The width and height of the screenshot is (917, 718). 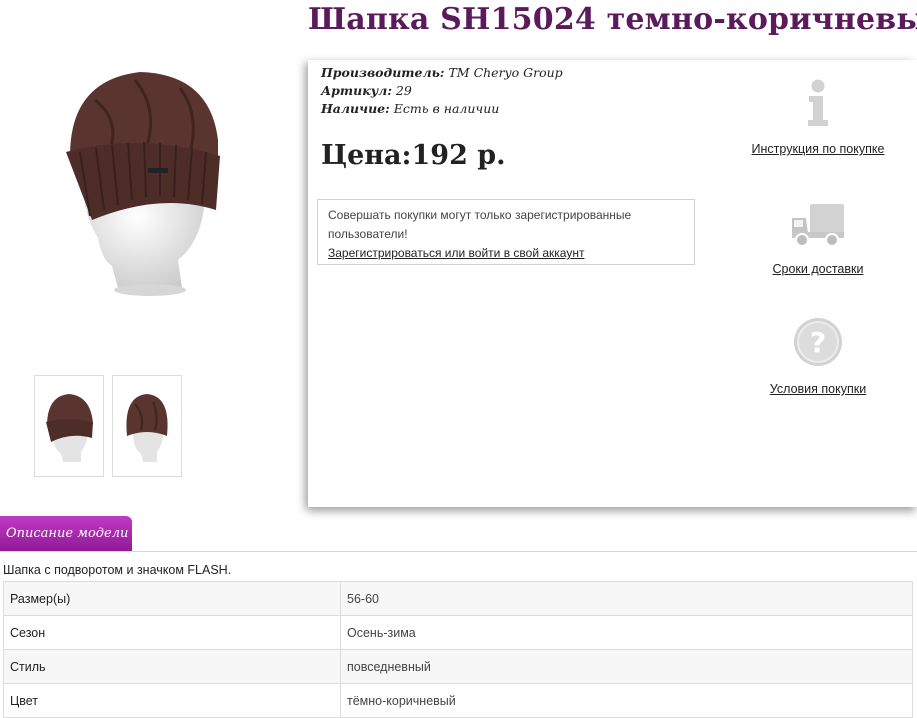 I want to click on product-main-image, so click(x=145, y=180).